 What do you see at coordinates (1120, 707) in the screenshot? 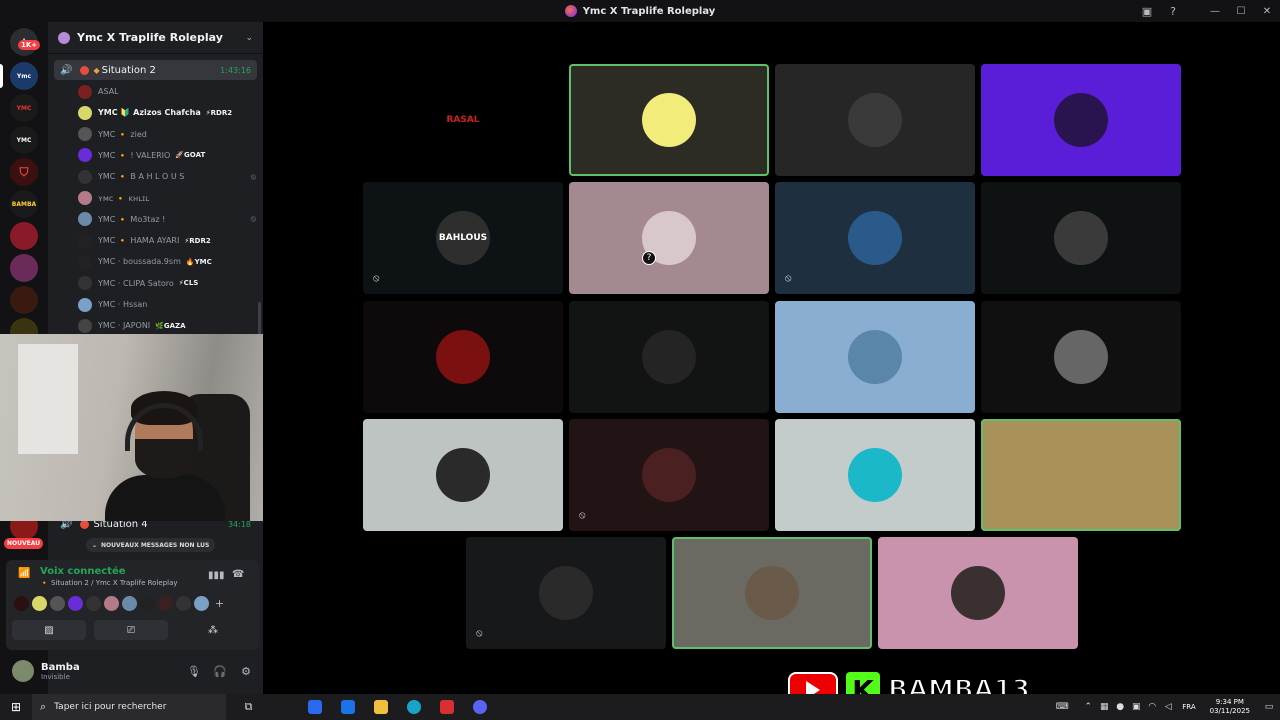
I see `microphone-tray-icon: ●` at bounding box center [1120, 707].